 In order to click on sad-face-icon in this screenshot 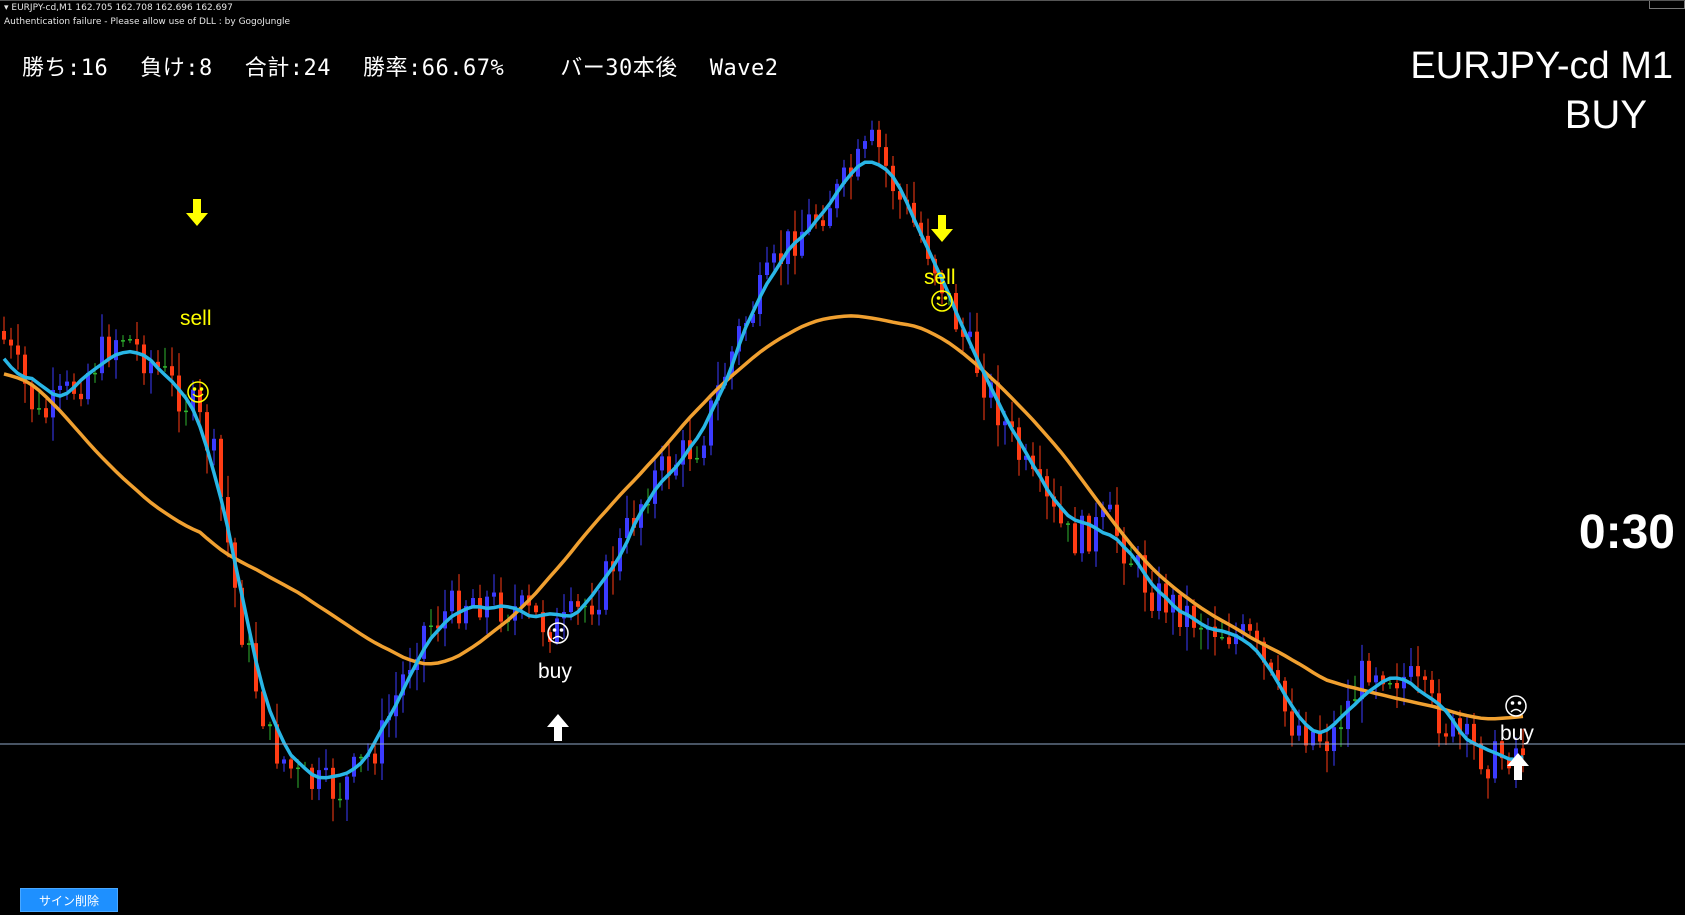, I will do `click(1516, 706)`.